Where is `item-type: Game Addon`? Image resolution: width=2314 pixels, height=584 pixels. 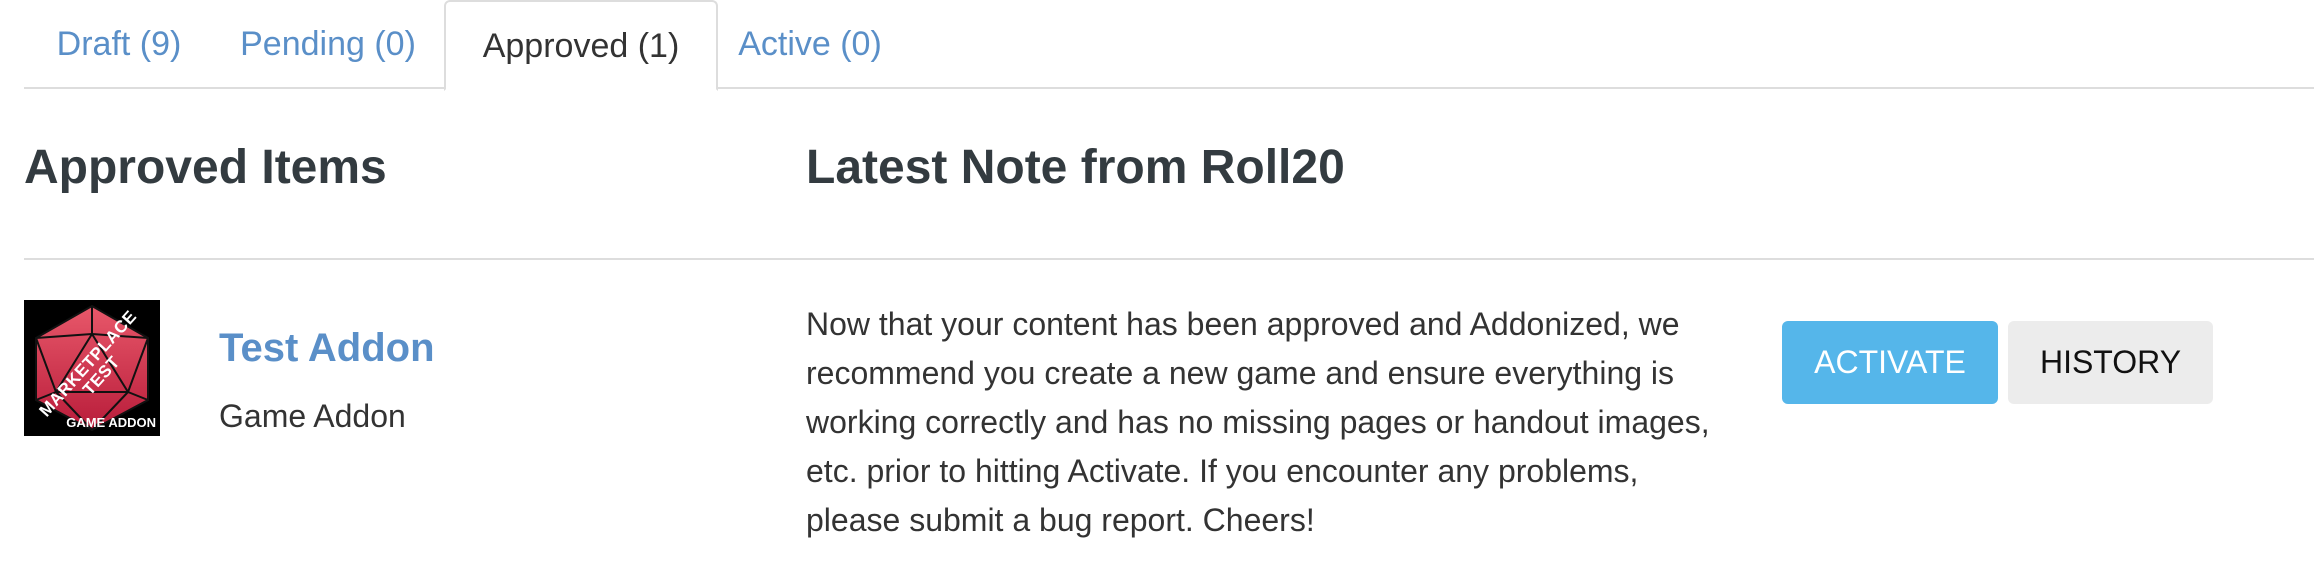 item-type: Game Addon is located at coordinates (312, 416).